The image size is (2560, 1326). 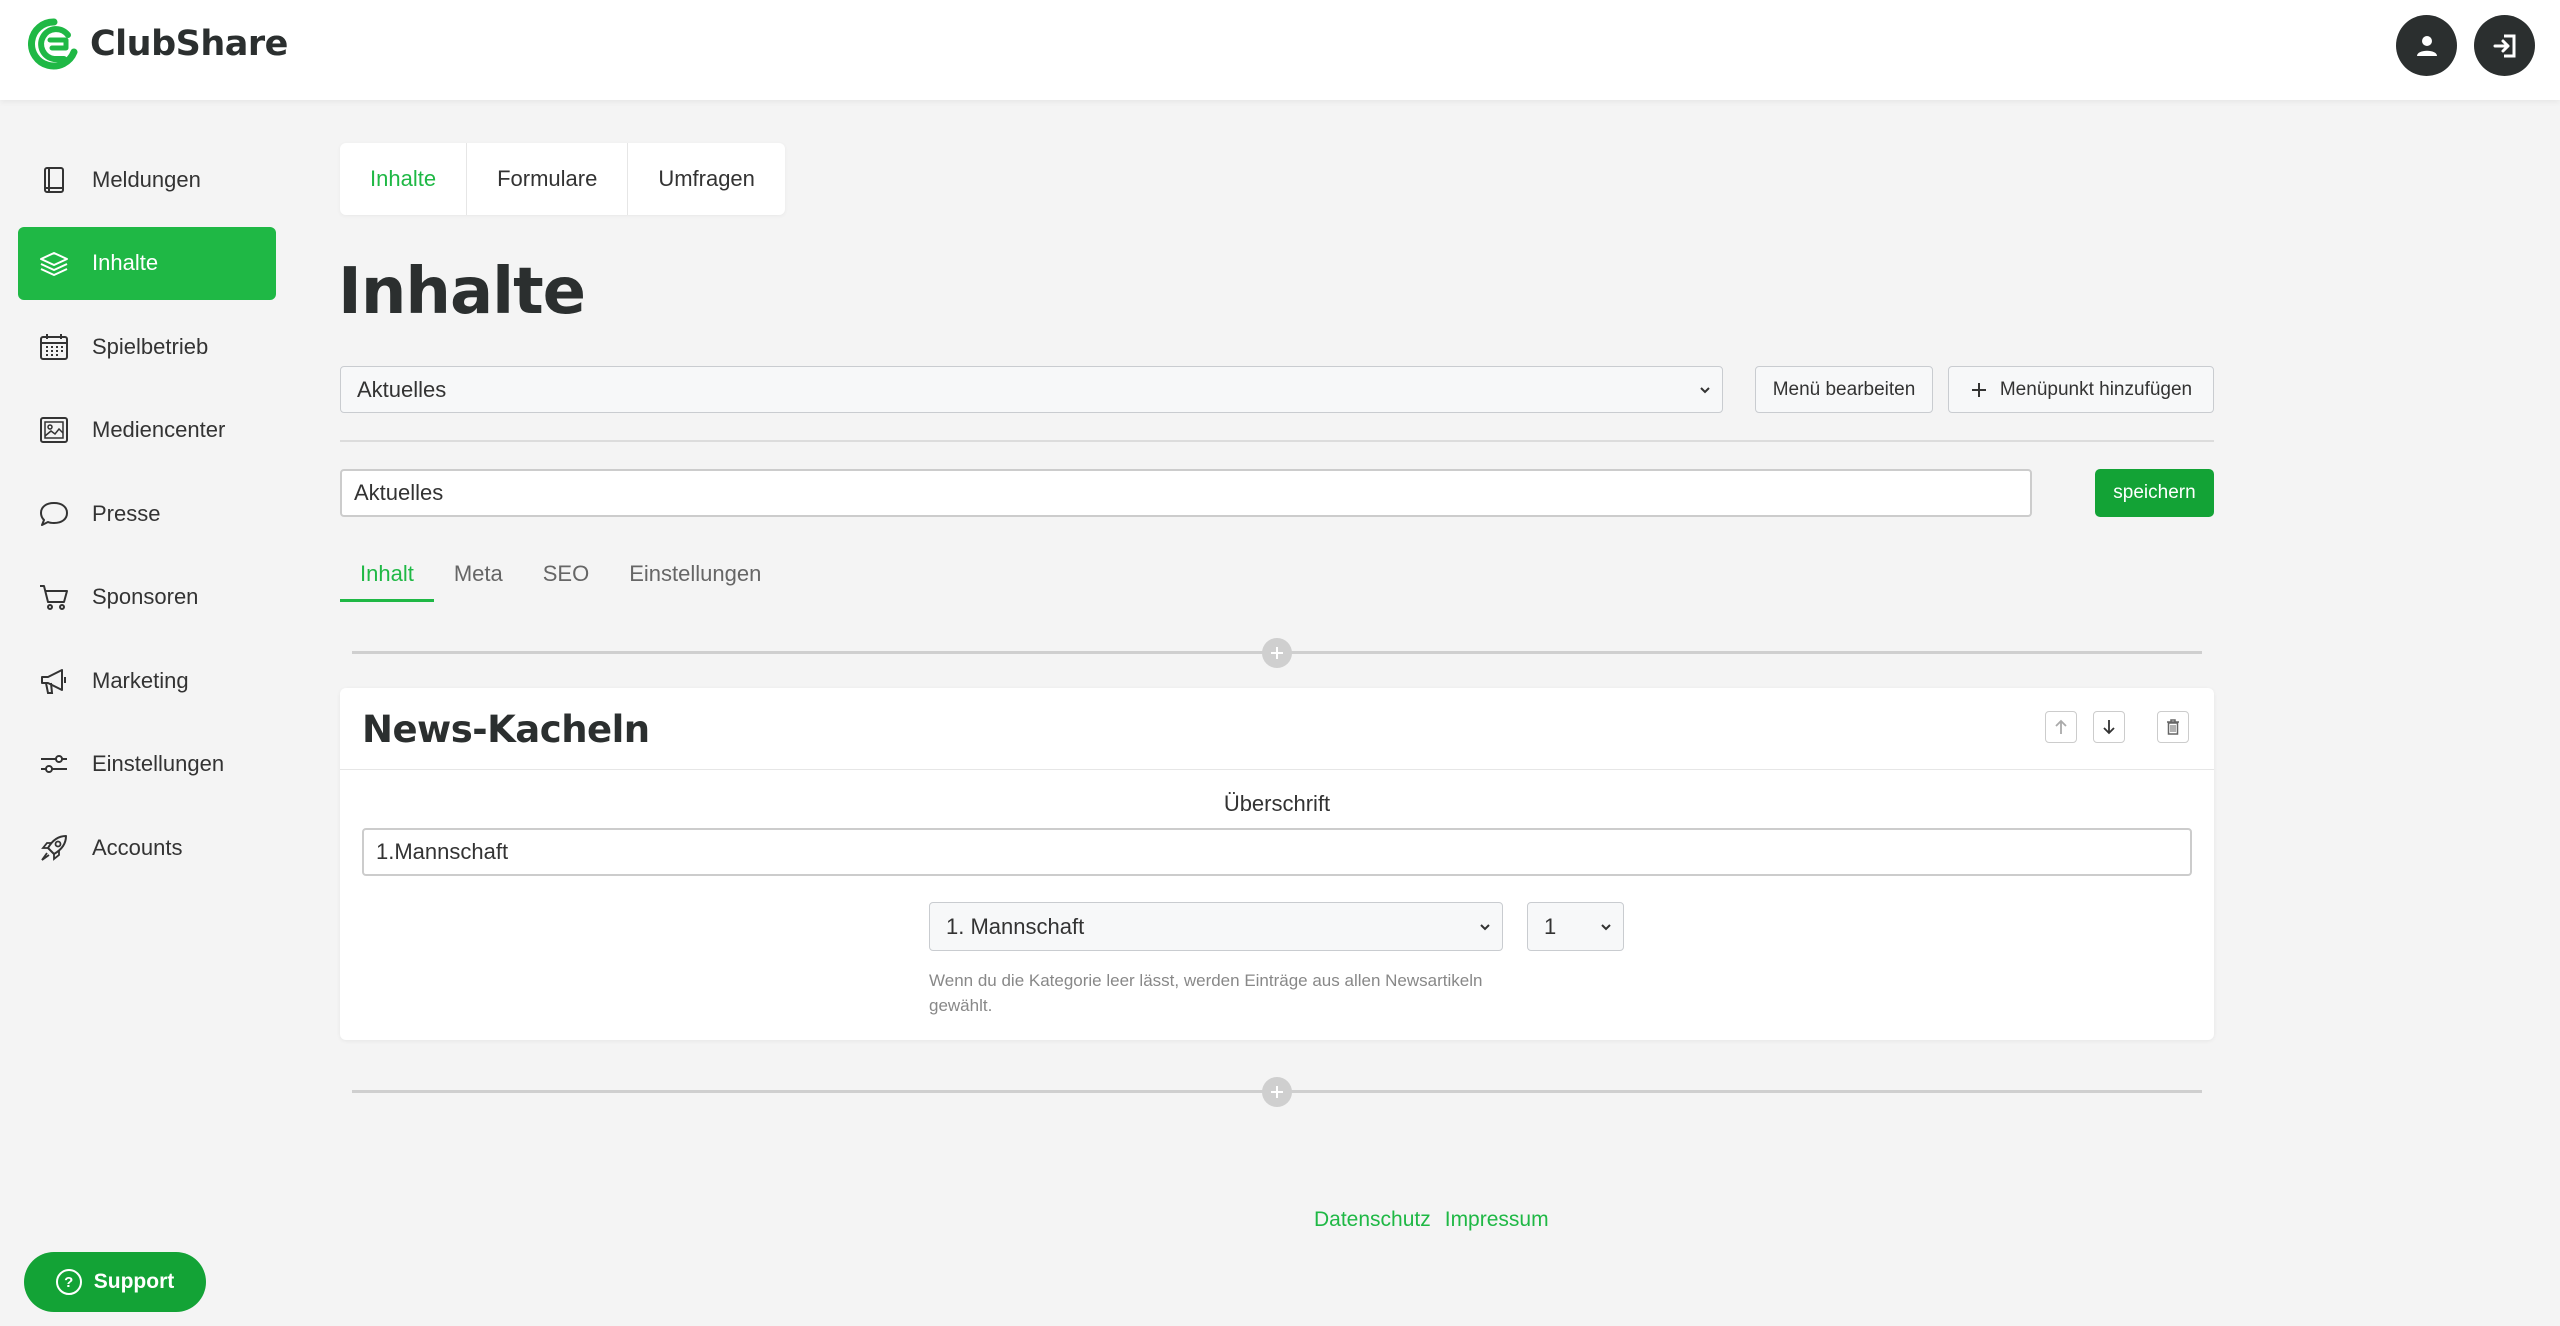 I want to click on sidebar-item-label: Marketing, so click(x=140, y=680).